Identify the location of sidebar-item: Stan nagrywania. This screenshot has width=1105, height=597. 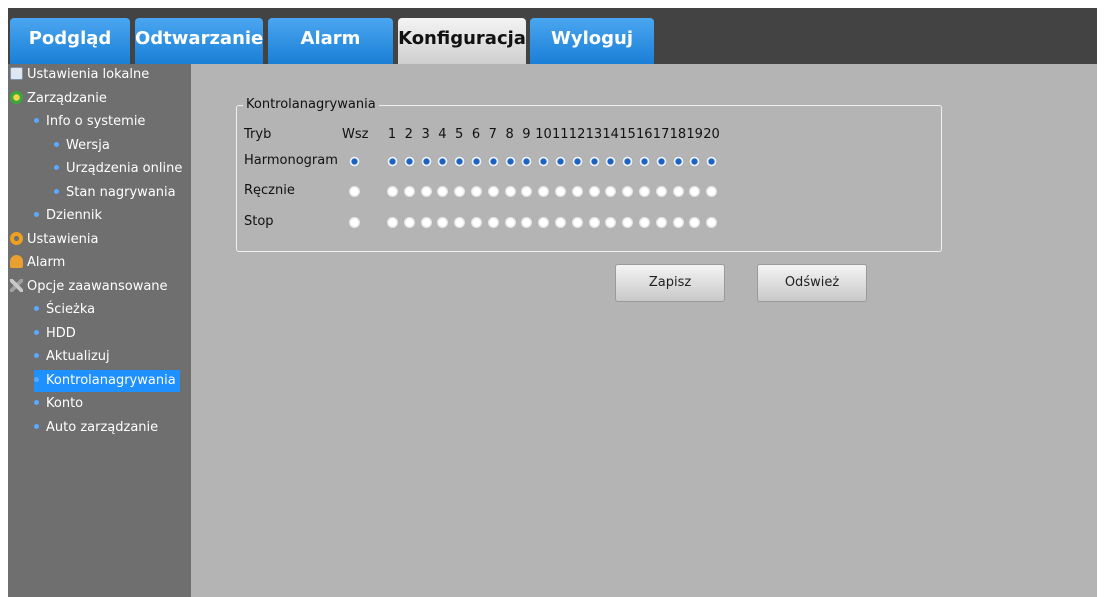
(117, 193).